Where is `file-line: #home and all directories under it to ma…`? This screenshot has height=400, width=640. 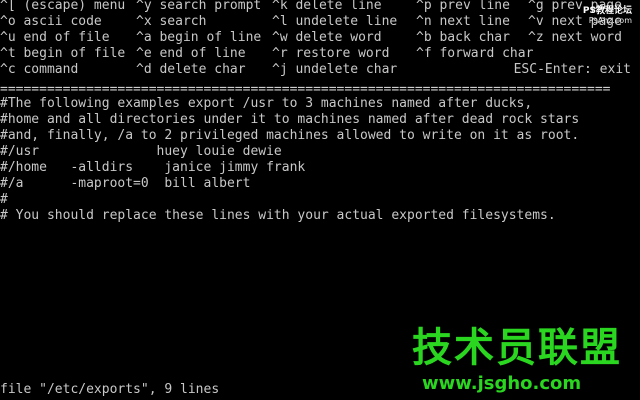
file-line: #home and all directories under it to ma… is located at coordinates (320, 120).